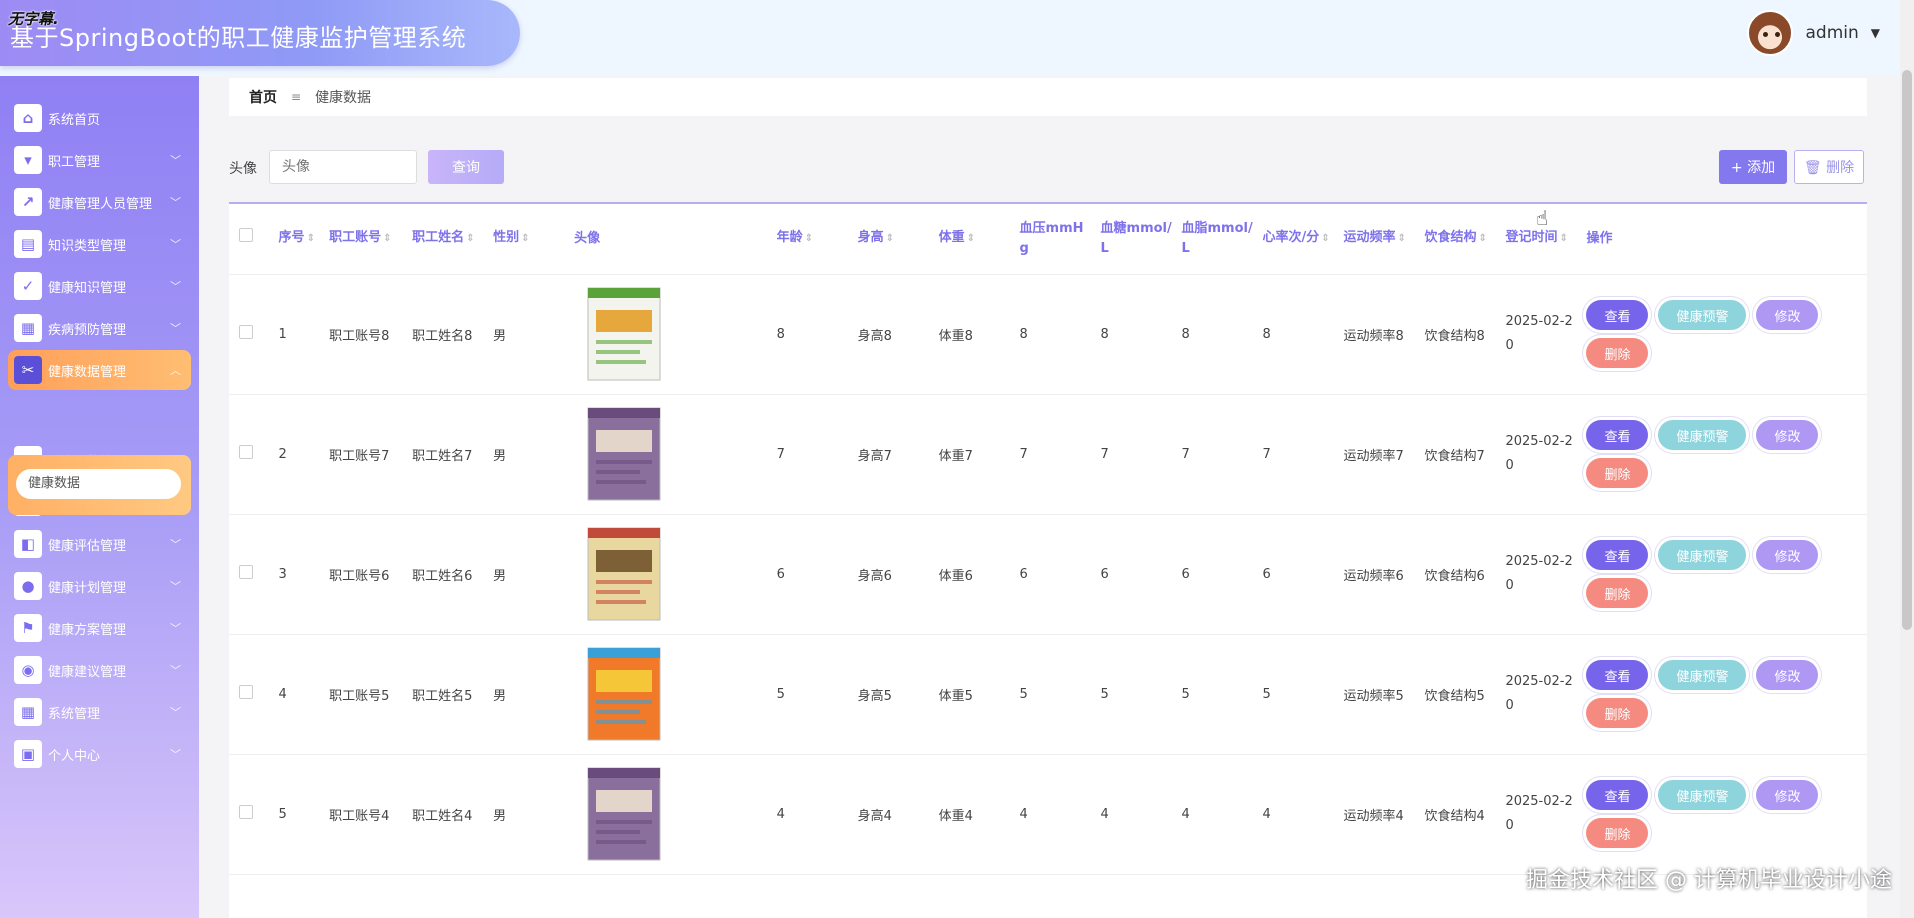 The image size is (1914, 918). Describe the element at coordinates (355, 238) in the screenshot. I see `column-header-label: 职工账号` at that location.